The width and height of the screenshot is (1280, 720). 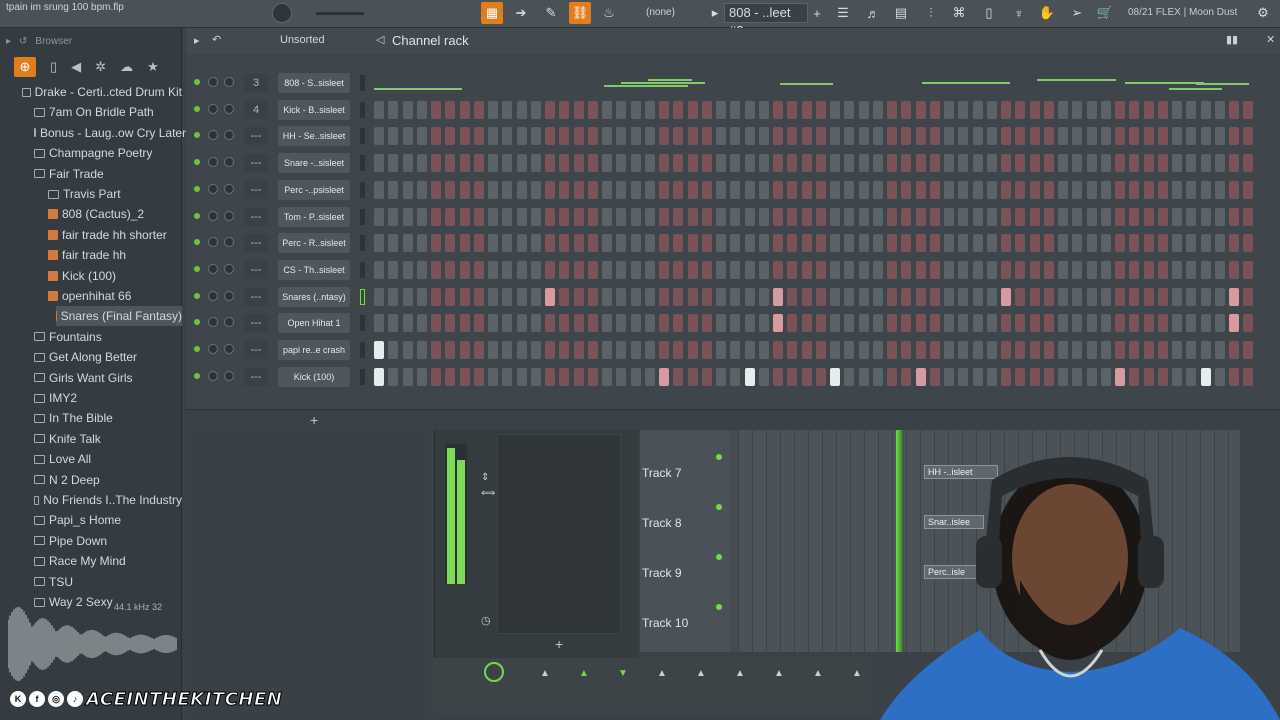 I want to click on stamp-icon: ♨, so click(x=609, y=13).